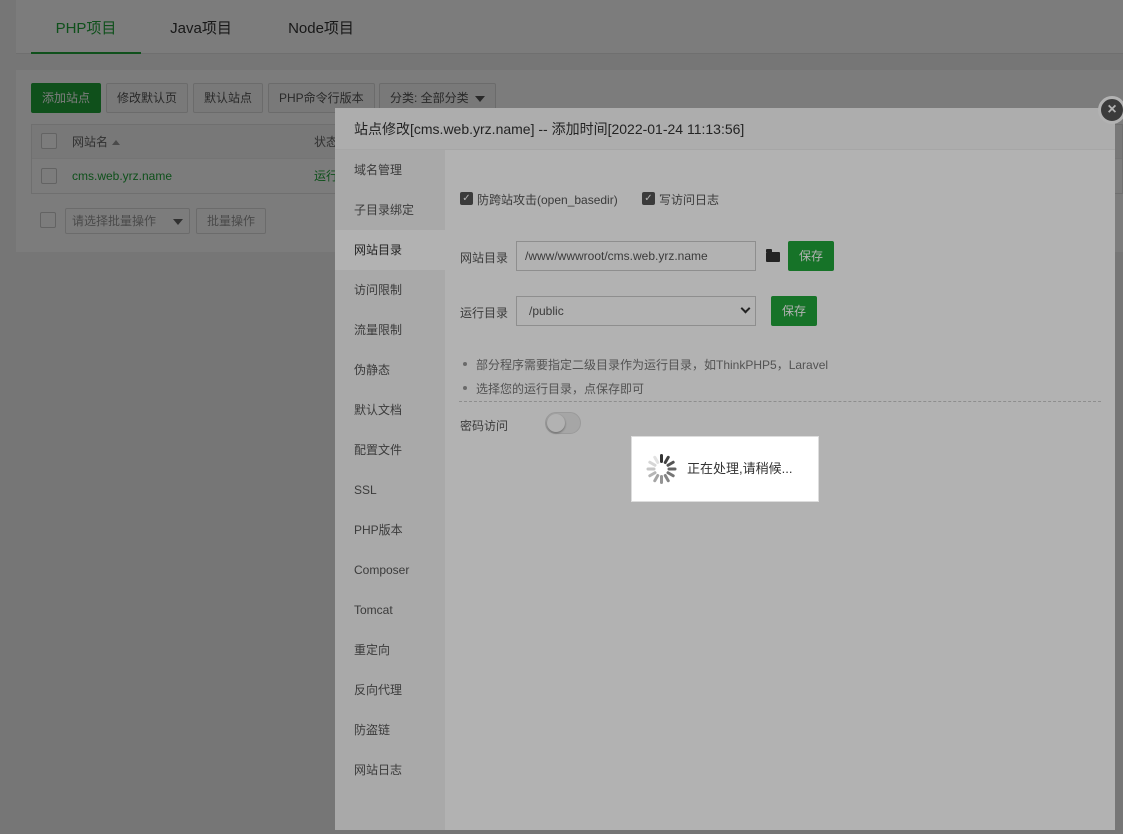  I want to click on loading-spinner-icon, so click(662, 469).